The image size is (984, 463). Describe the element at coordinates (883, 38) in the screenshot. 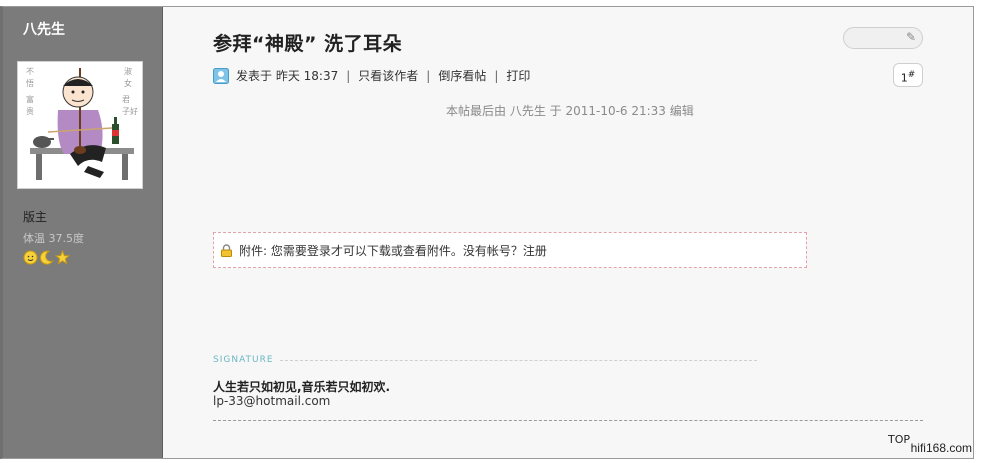

I see `post-search-pill: ✎` at that location.